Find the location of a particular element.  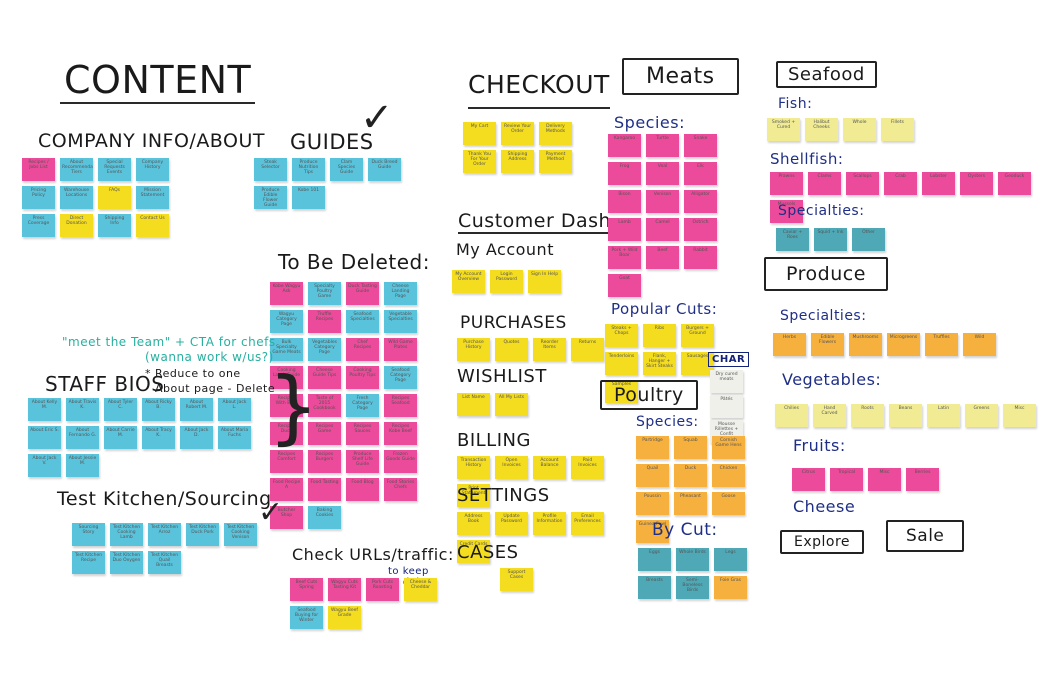

sticky-note: Food Blog is located at coordinates (362, 489).